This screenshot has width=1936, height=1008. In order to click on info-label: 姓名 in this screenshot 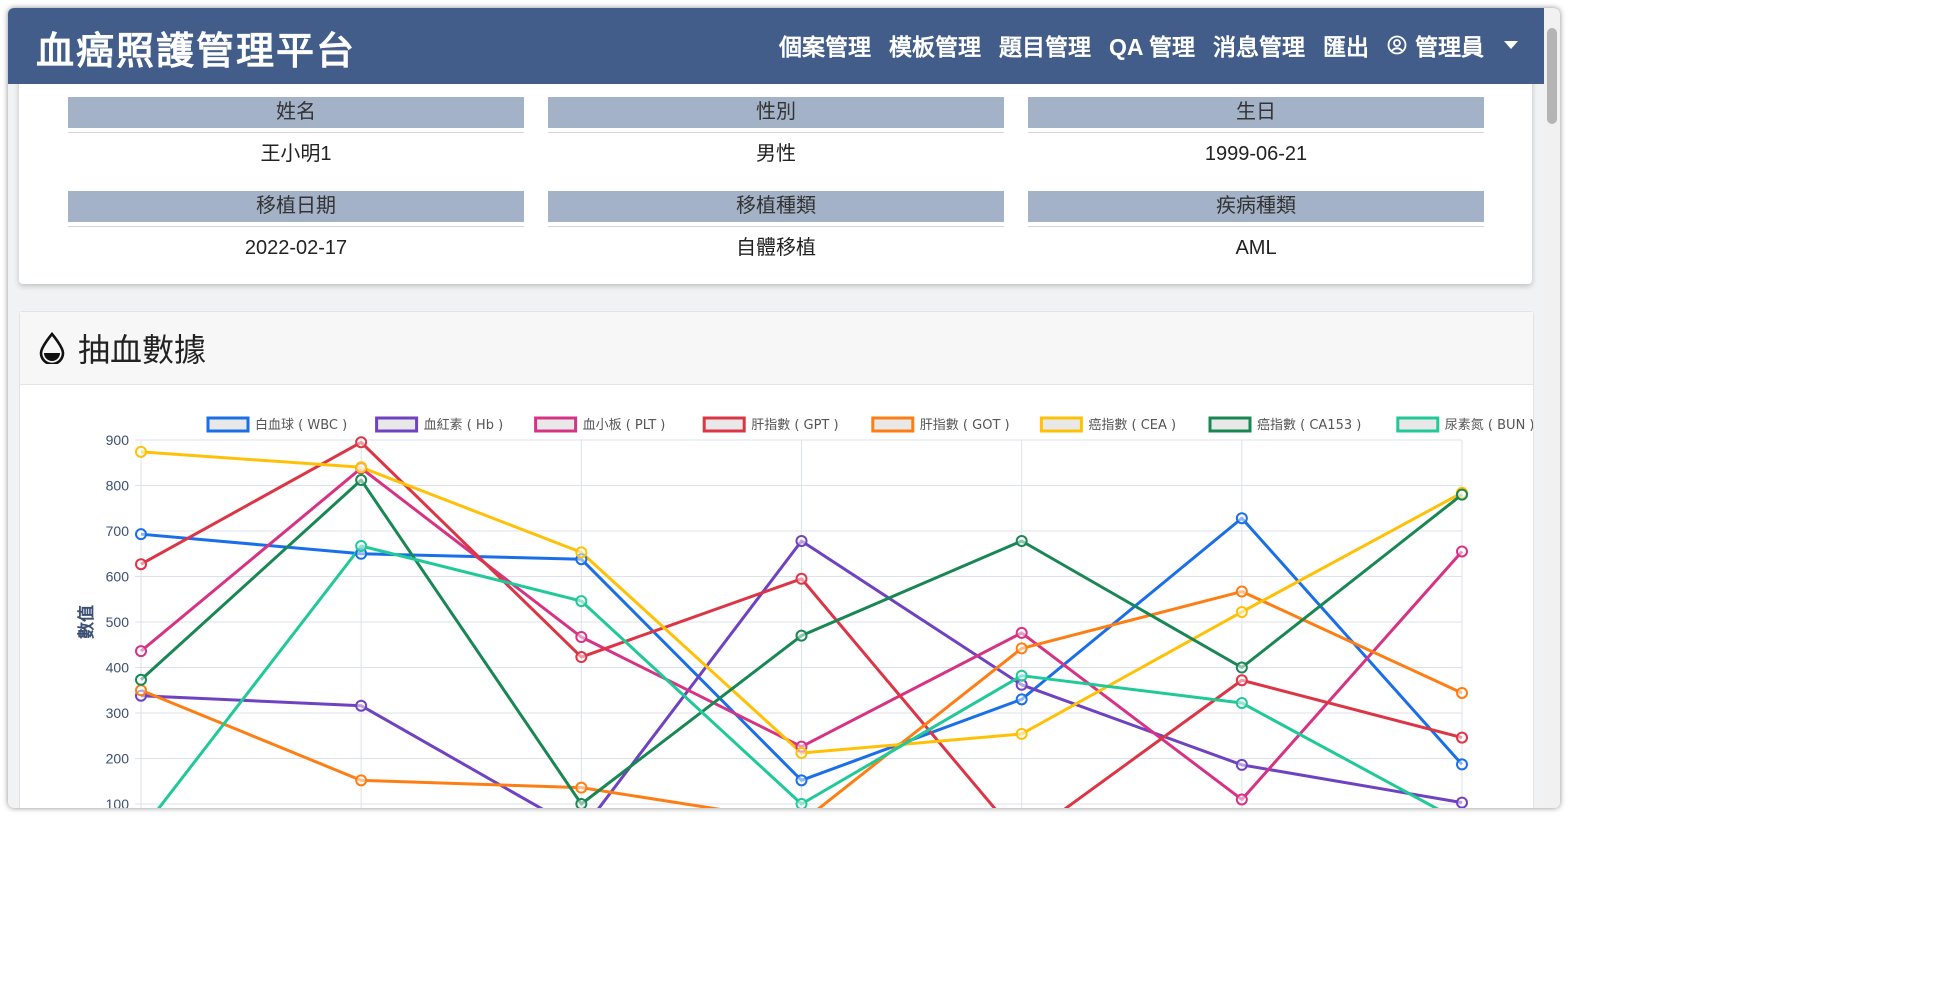, I will do `click(296, 114)`.